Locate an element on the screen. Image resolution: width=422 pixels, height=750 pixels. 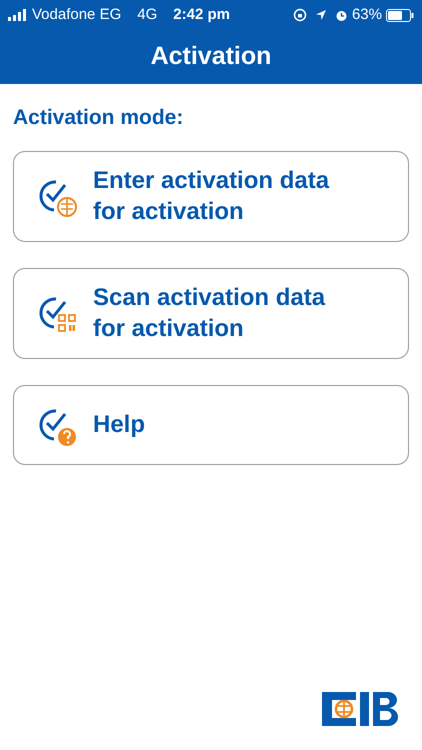
activation-option-button: Help is located at coordinates (211, 424).